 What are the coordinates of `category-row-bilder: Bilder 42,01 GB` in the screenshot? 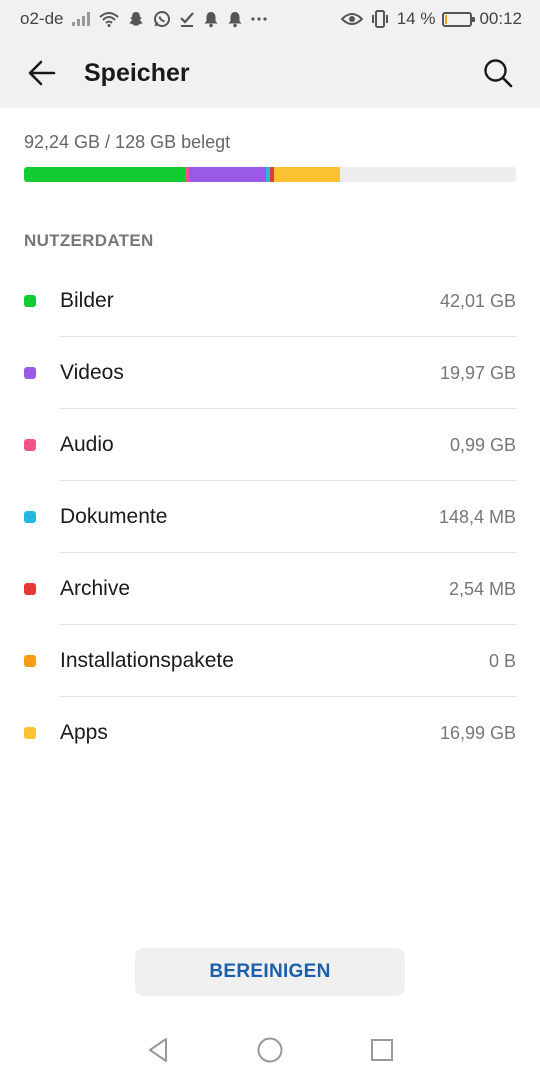 It's located at (270, 301).